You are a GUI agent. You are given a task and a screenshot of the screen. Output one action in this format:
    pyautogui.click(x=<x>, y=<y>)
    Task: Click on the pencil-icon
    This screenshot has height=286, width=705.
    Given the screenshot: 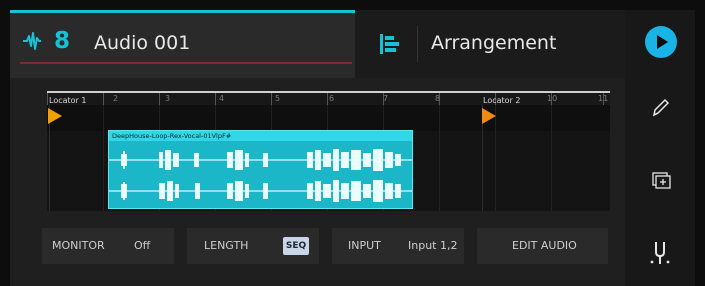 What is the action you would take?
    pyautogui.click(x=660, y=107)
    